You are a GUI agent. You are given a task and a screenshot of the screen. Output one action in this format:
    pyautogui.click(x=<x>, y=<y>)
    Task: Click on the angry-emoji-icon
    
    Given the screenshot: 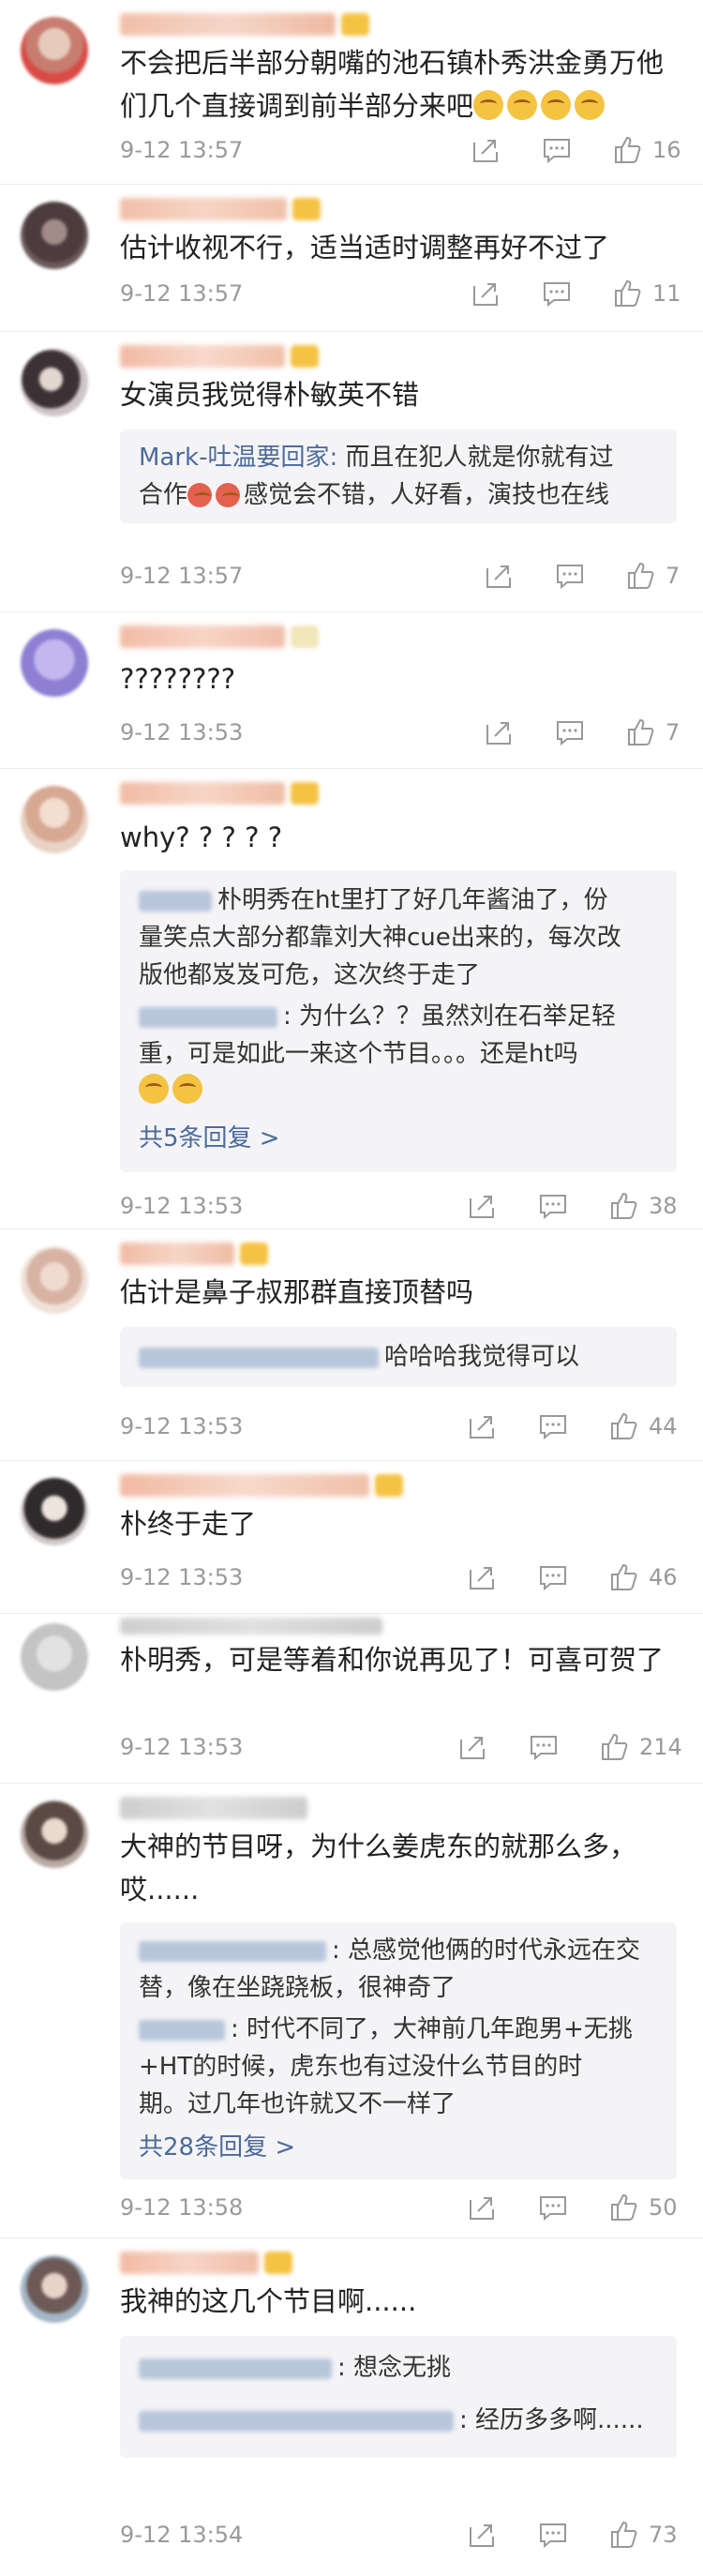 What is the action you would take?
    pyautogui.click(x=228, y=495)
    